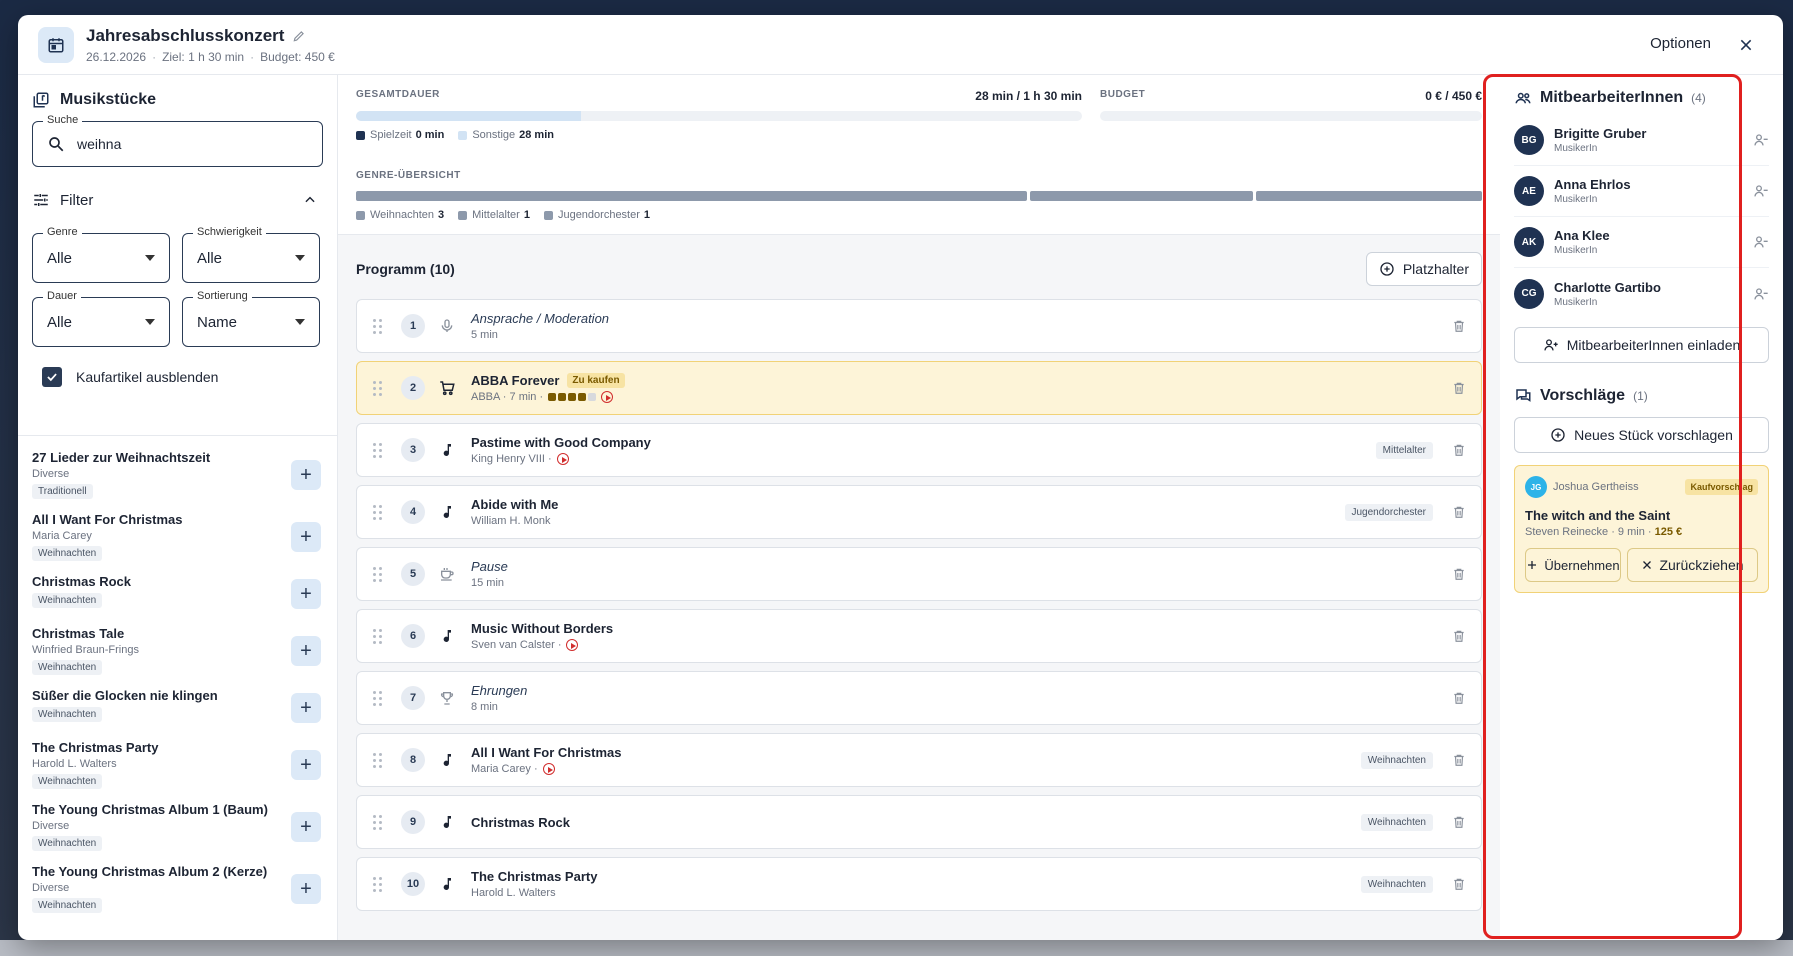 This screenshot has height=956, width=1793. Describe the element at coordinates (85, 650) in the screenshot. I see `song-artist: Winfried Braun-Frings` at that location.